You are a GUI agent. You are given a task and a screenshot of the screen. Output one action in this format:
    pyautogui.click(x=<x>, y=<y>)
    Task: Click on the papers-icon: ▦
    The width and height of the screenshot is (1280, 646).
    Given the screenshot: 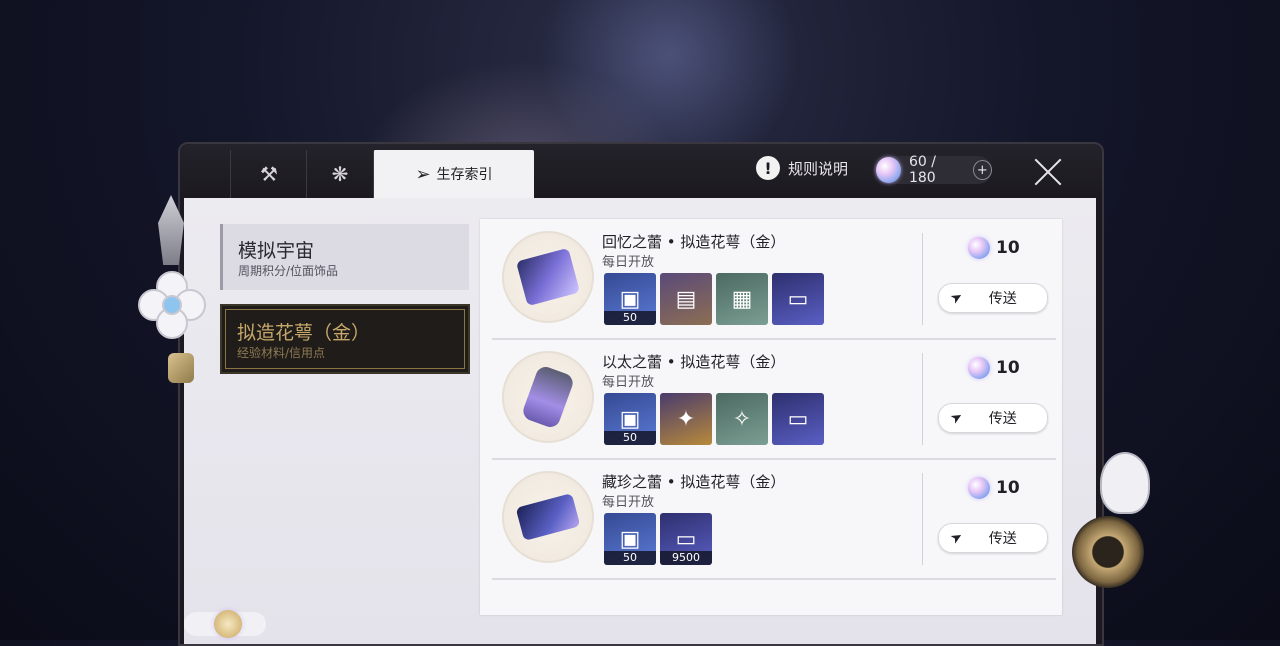 What is the action you would take?
    pyautogui.click(x=742, y=299)
    